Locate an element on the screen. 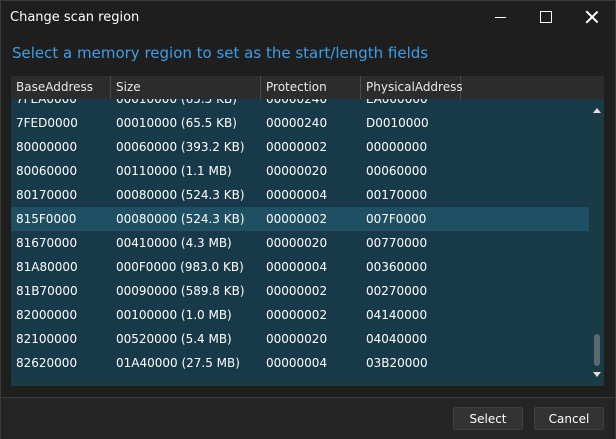  table-cell: 80060000 is located at coordinates (47, 171).